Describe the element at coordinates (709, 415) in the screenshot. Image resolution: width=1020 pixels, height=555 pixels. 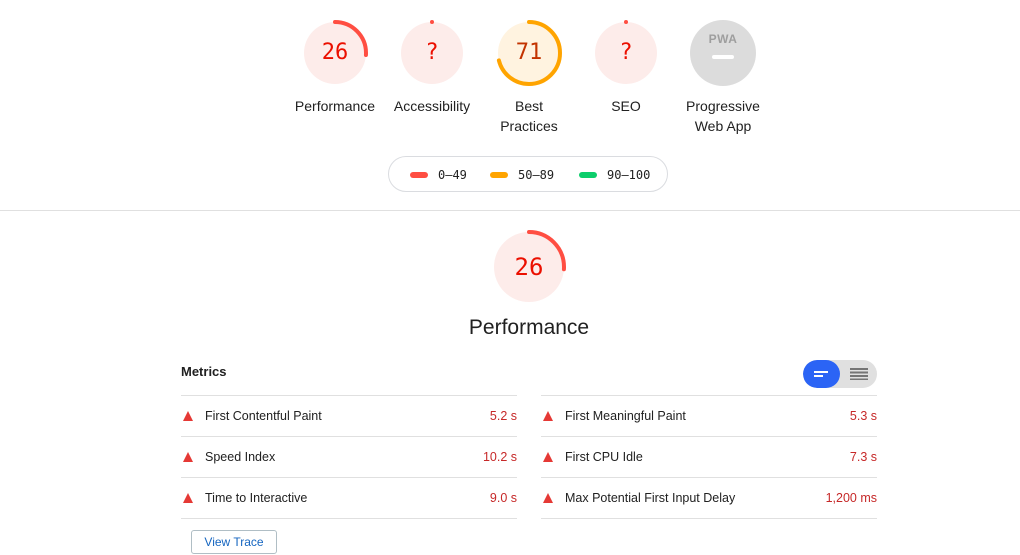
I see `metric-row: First Meaningful Paint 5.3 s` at that location.